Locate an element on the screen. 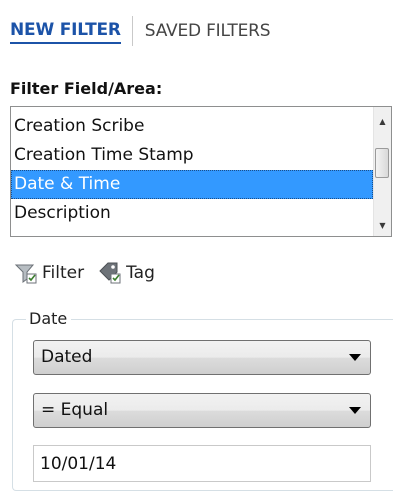  filter-button-label: Filter is located at coordinates (63, 273).